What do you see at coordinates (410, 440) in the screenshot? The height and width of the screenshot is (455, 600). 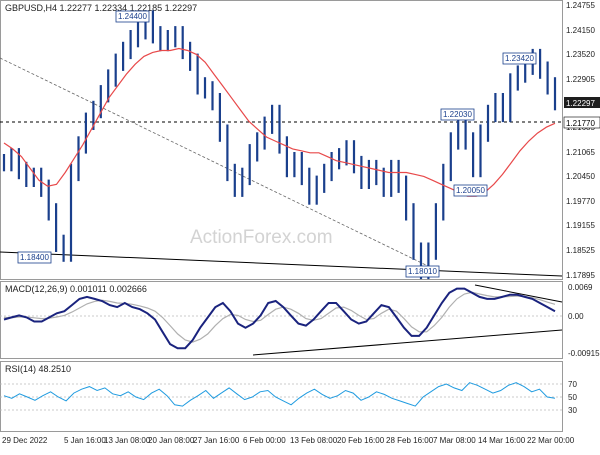 I see `x-tick: 28 Feb 16:00` at bounding box center [410, 440].